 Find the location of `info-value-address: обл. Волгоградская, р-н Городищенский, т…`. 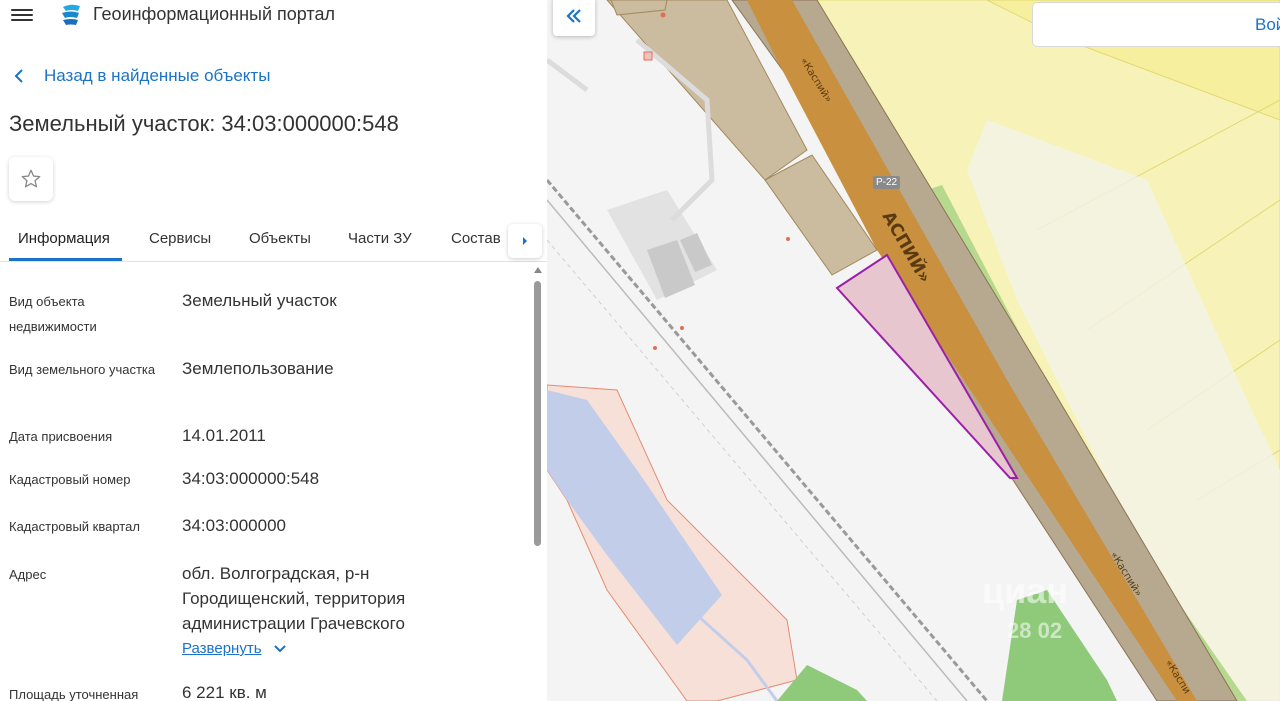

info-value-address: обл. Волгоградская, р-н Городищенский, т… is located at coordinates (294, 598).